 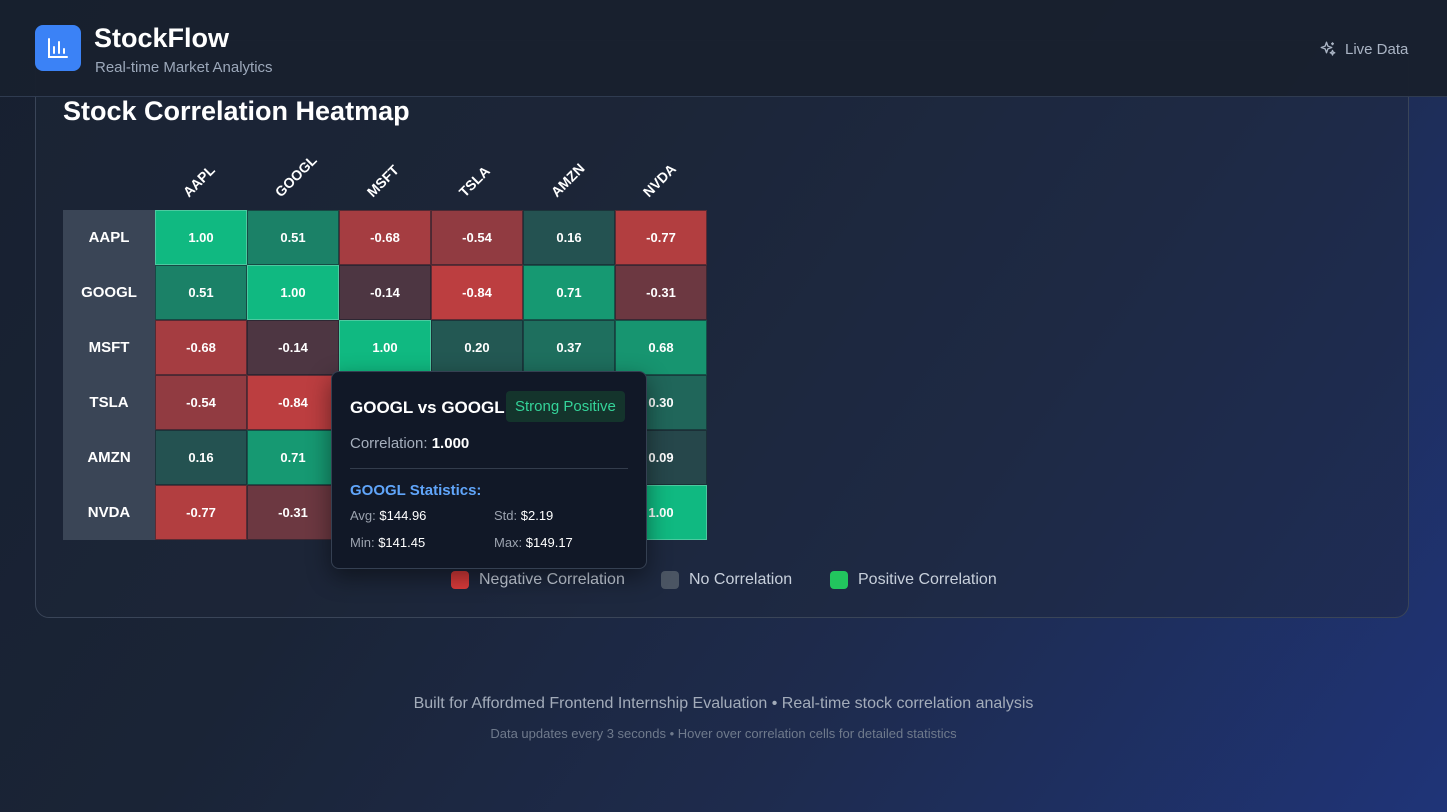 I want to click on legend-negative-swatch, so click(x=460, y=580).